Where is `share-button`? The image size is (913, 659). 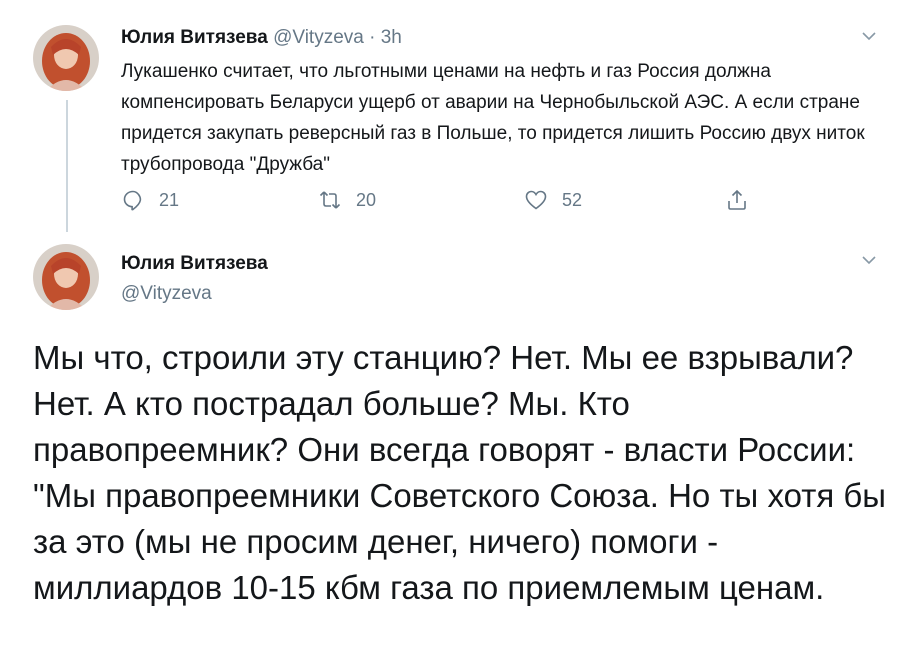
share-button is located at coordinates (744, 200).